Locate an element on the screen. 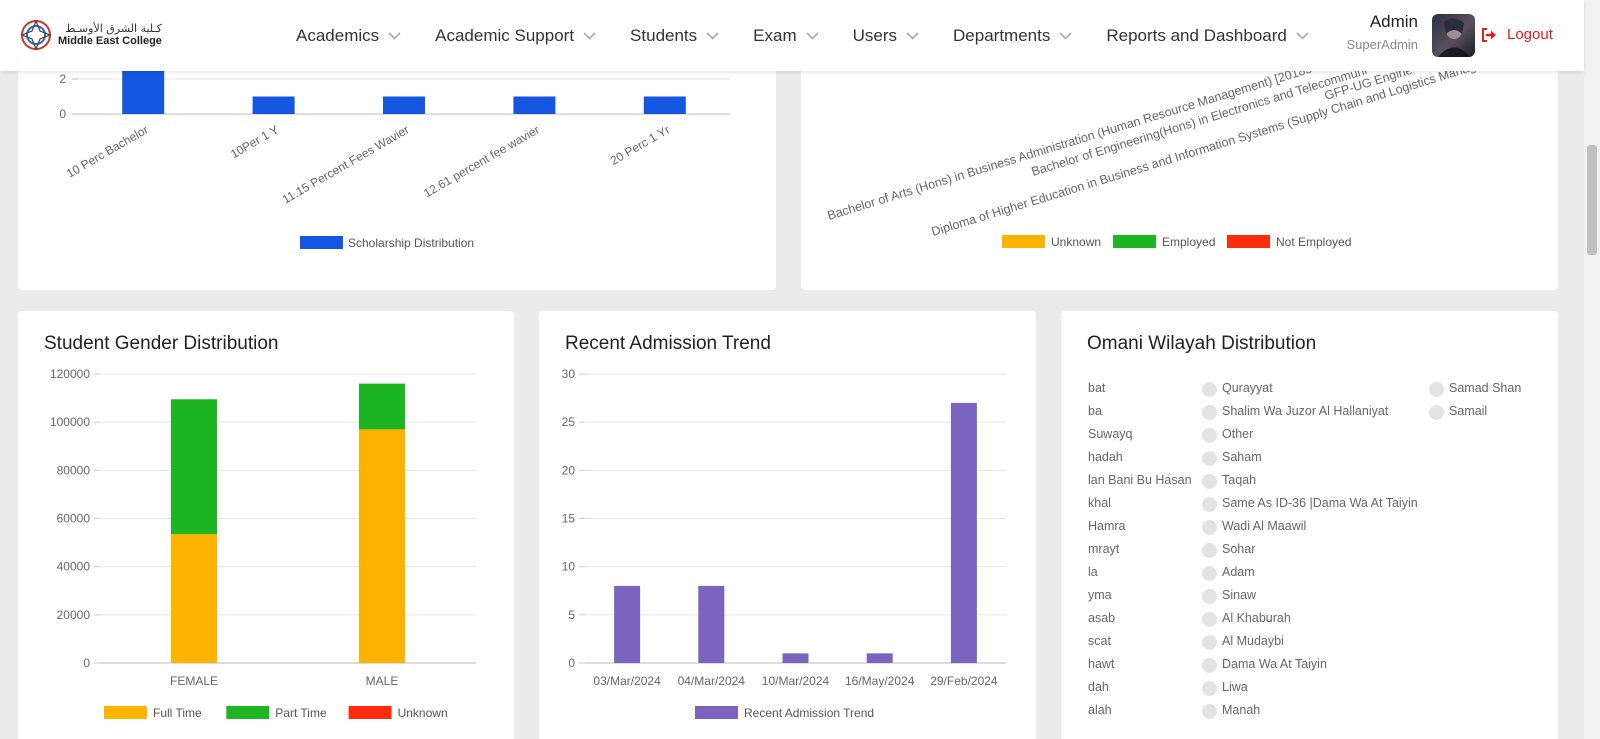 The width and height of the screenshot is (1600, 739). legend-item-label: khal is located at coordinates (1099, 503).